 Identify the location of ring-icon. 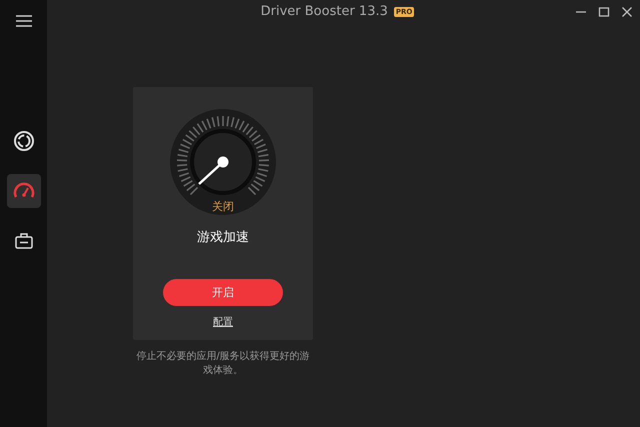
(23, 141).